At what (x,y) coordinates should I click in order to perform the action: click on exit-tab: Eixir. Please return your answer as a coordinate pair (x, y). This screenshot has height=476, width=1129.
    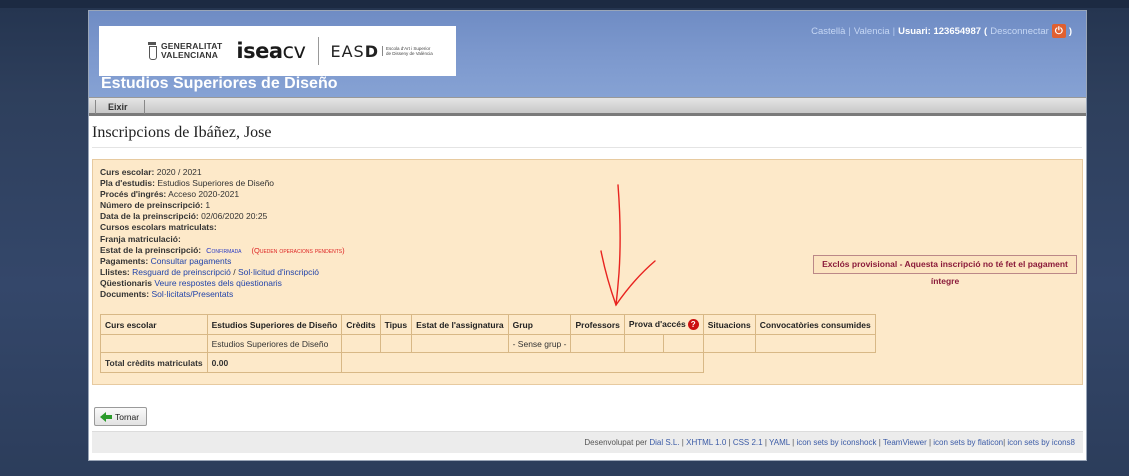
    Looking at the image, I should click on (120, 107).